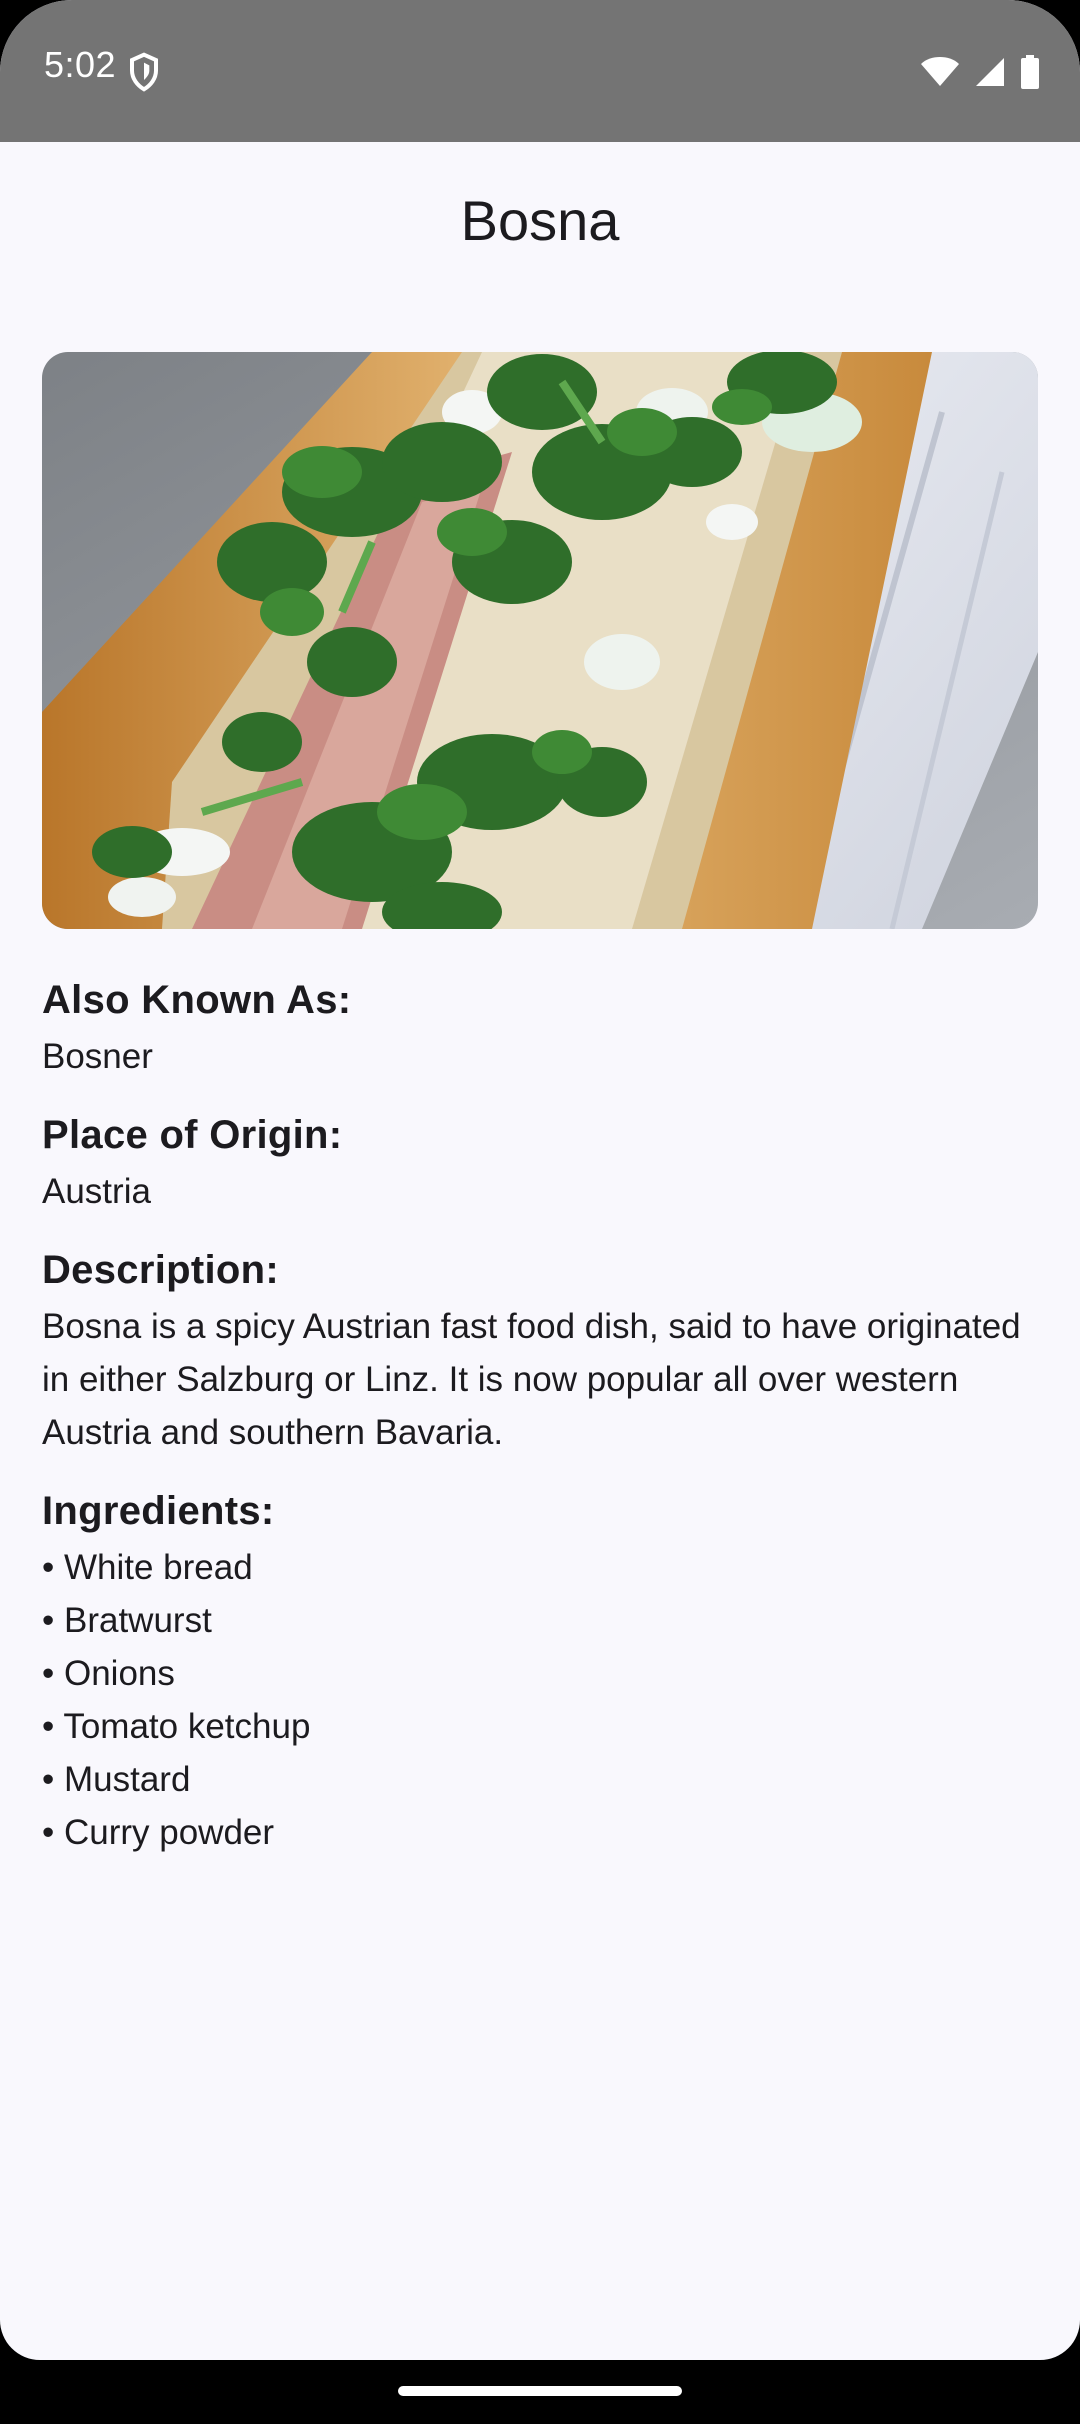  Describe the element at coordinates (192, 1135) in the screenshot. I see `origin-label: Place of Origin:` at that location.